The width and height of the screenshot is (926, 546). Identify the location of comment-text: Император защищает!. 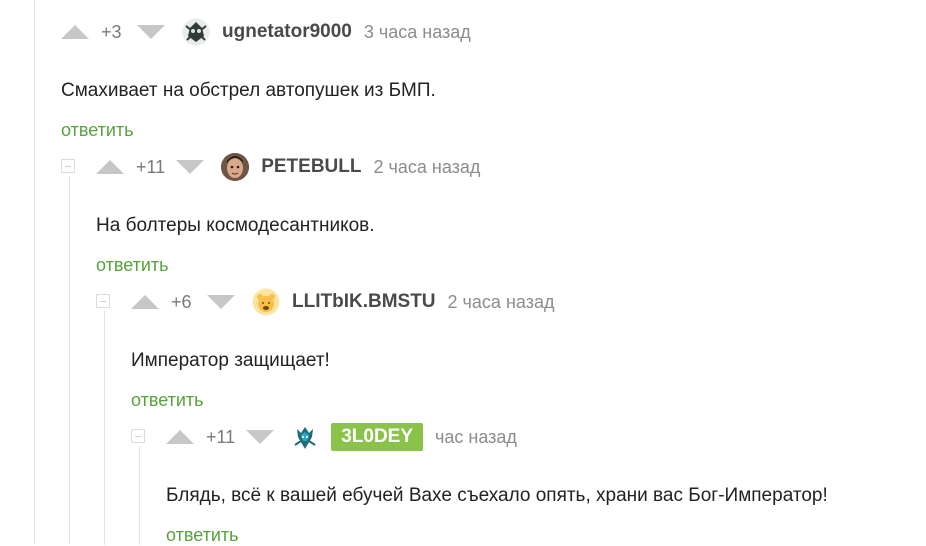
(230, 360).